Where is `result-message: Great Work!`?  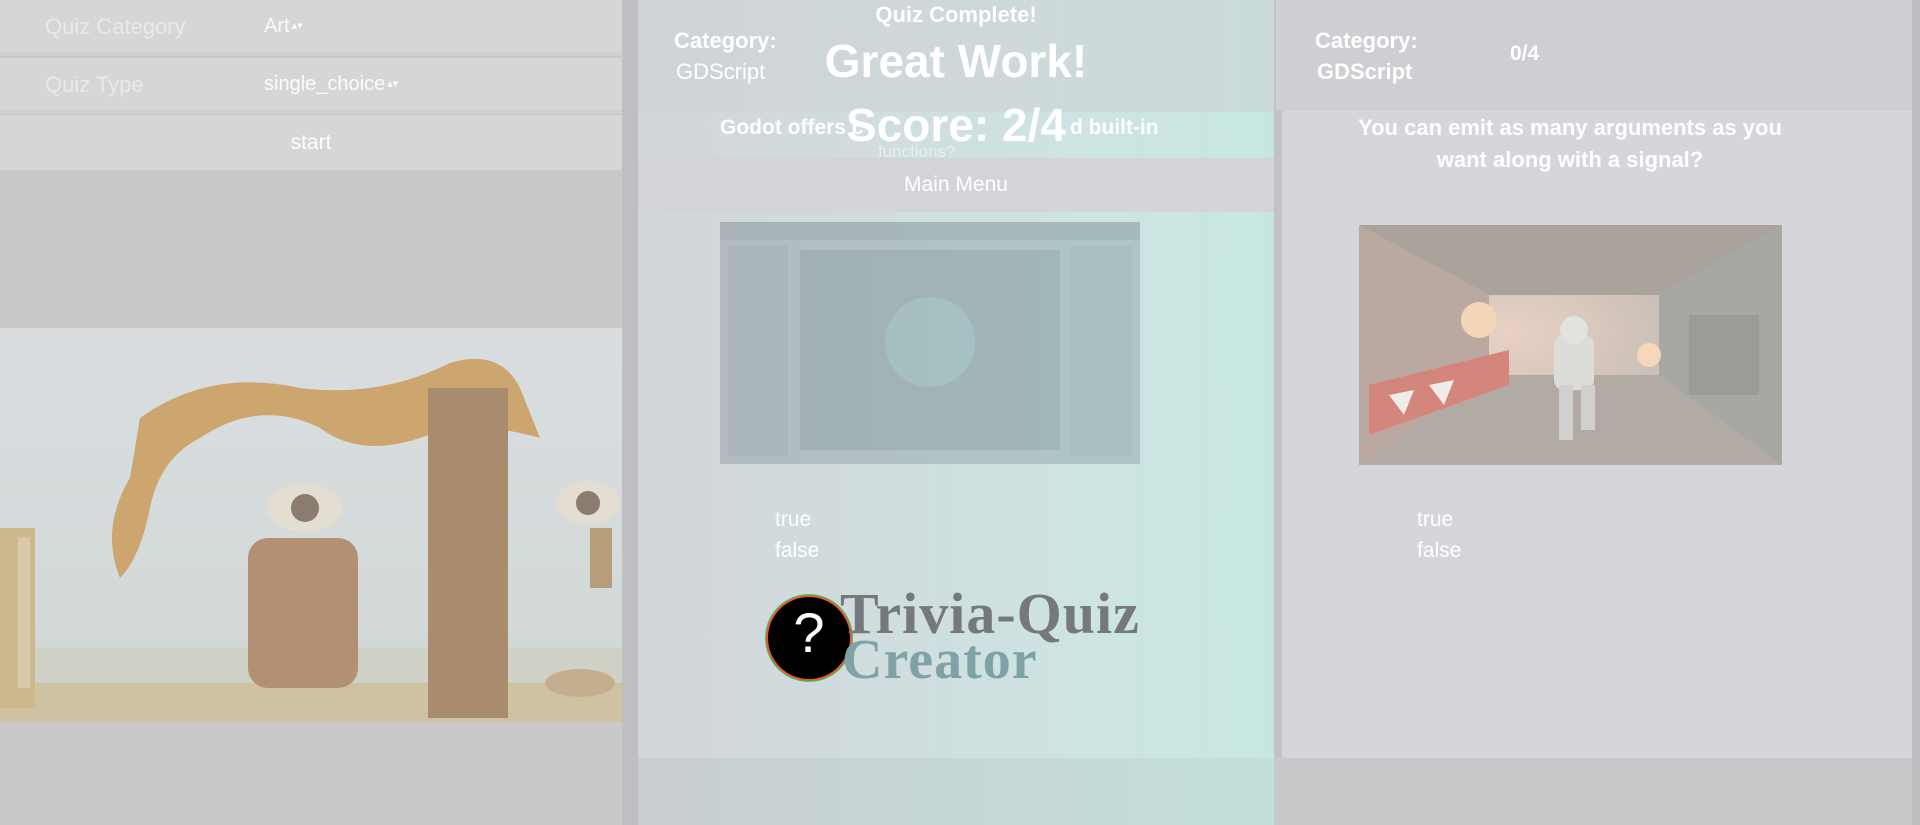 result-message: Great Work! is located at coordinates (956, 61).